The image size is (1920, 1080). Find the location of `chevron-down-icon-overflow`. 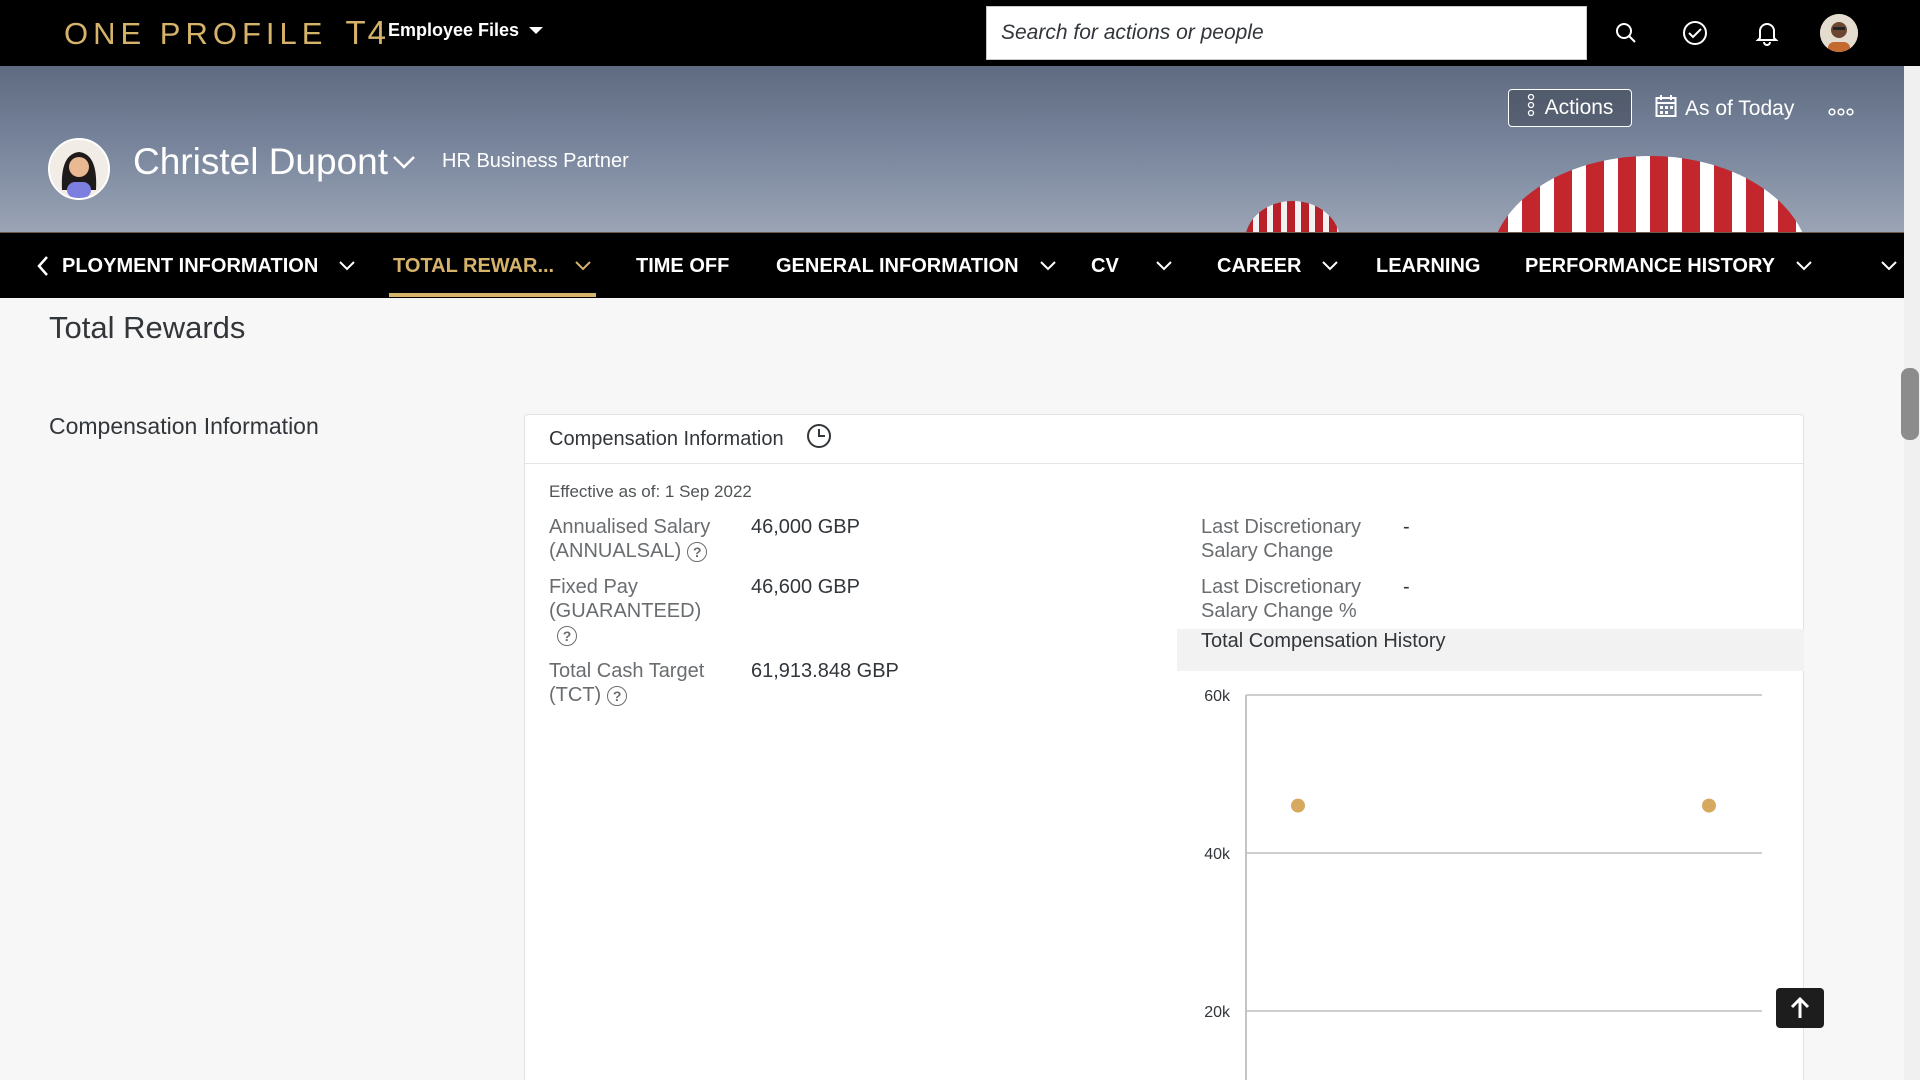

chevron-down-icon-overflow is located at coordinates (1889, 268).